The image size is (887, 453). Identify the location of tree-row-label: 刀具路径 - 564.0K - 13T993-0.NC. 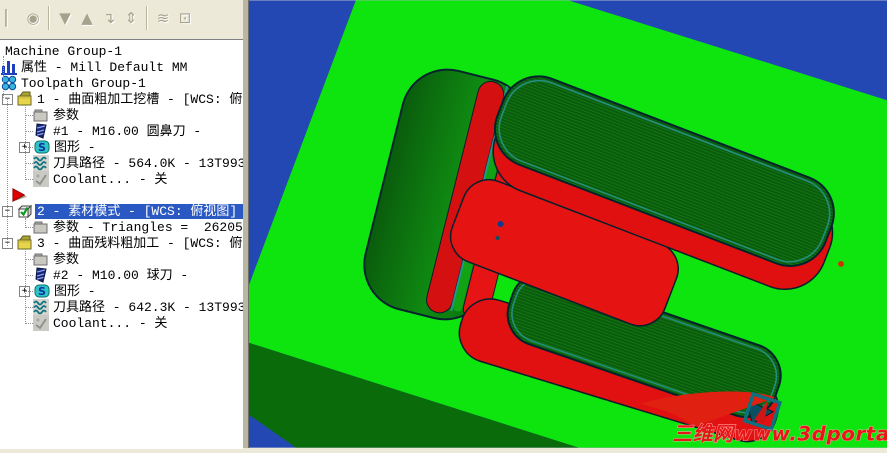
(148, 163).